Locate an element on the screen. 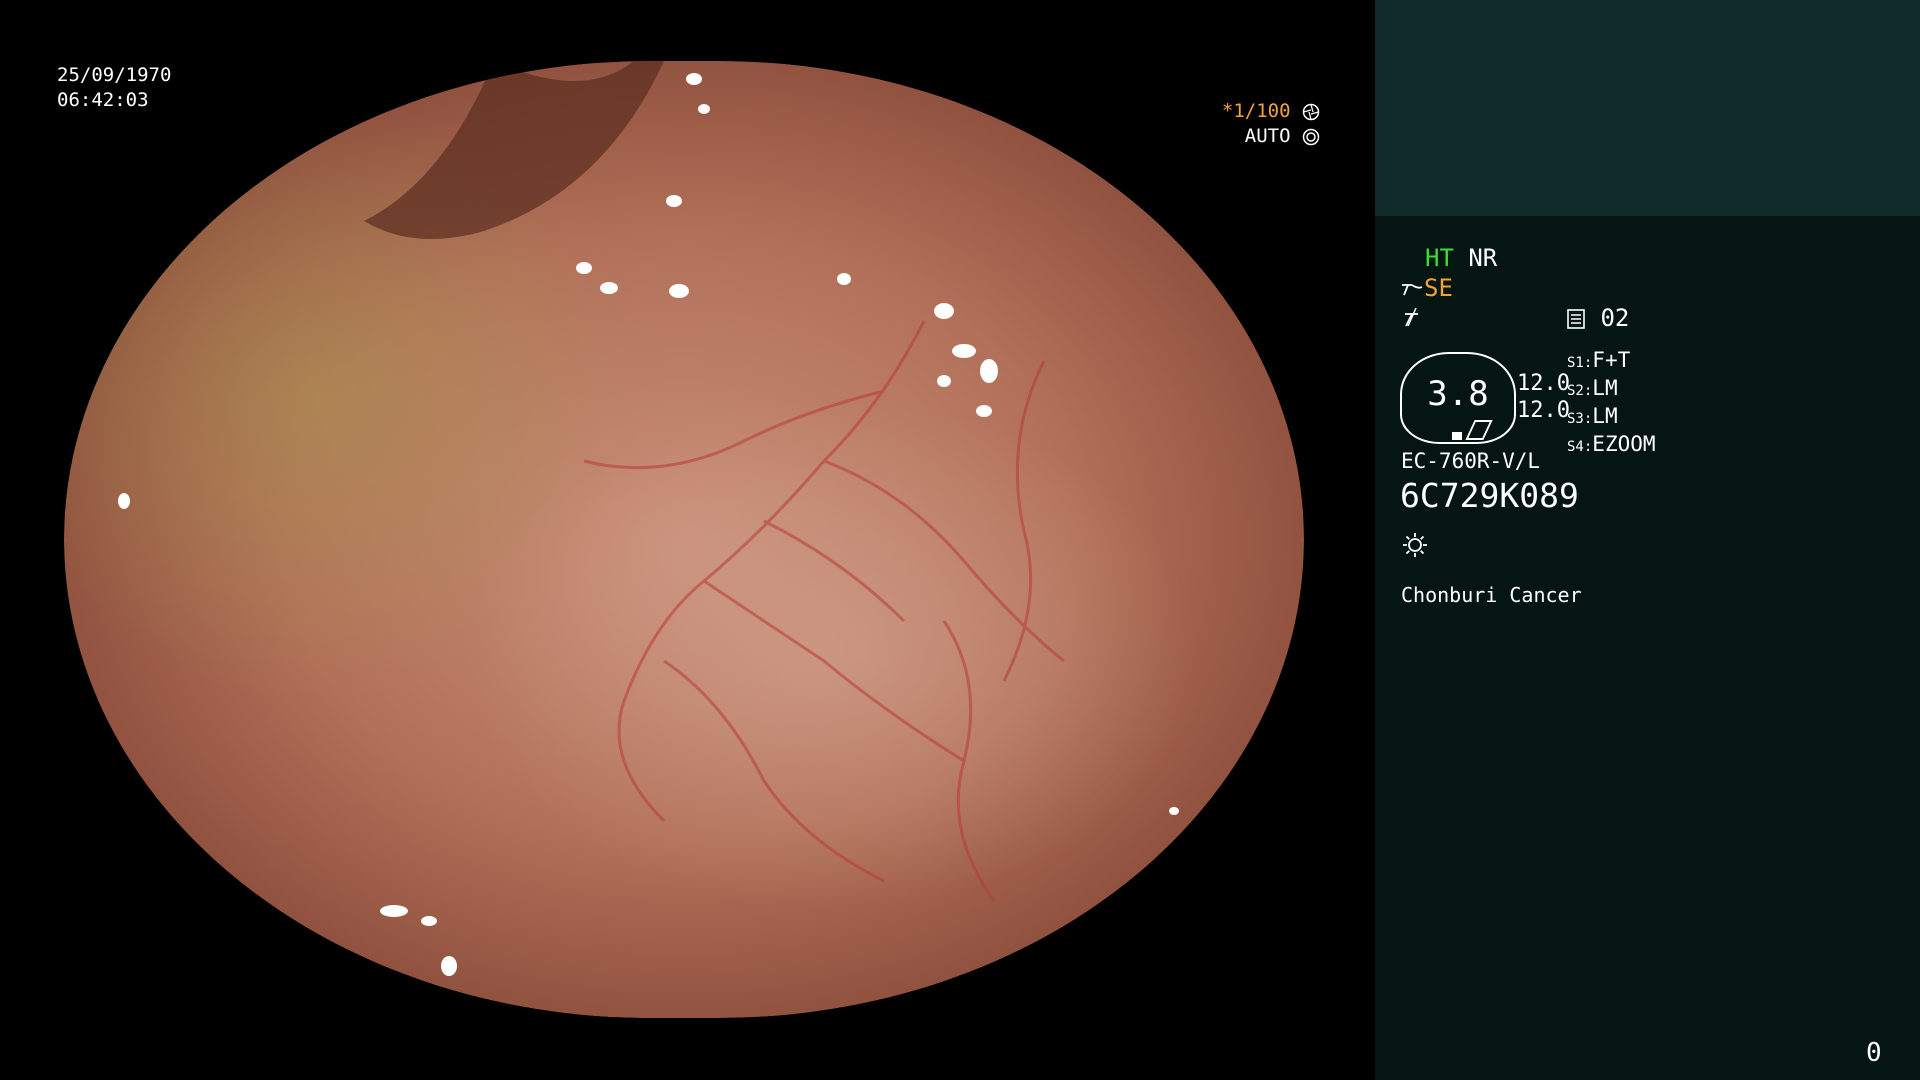 Image resolution: width=1920 pixels, height=1080 pixels. preset-row: S3:LM is located at coordinates (1611, 418).